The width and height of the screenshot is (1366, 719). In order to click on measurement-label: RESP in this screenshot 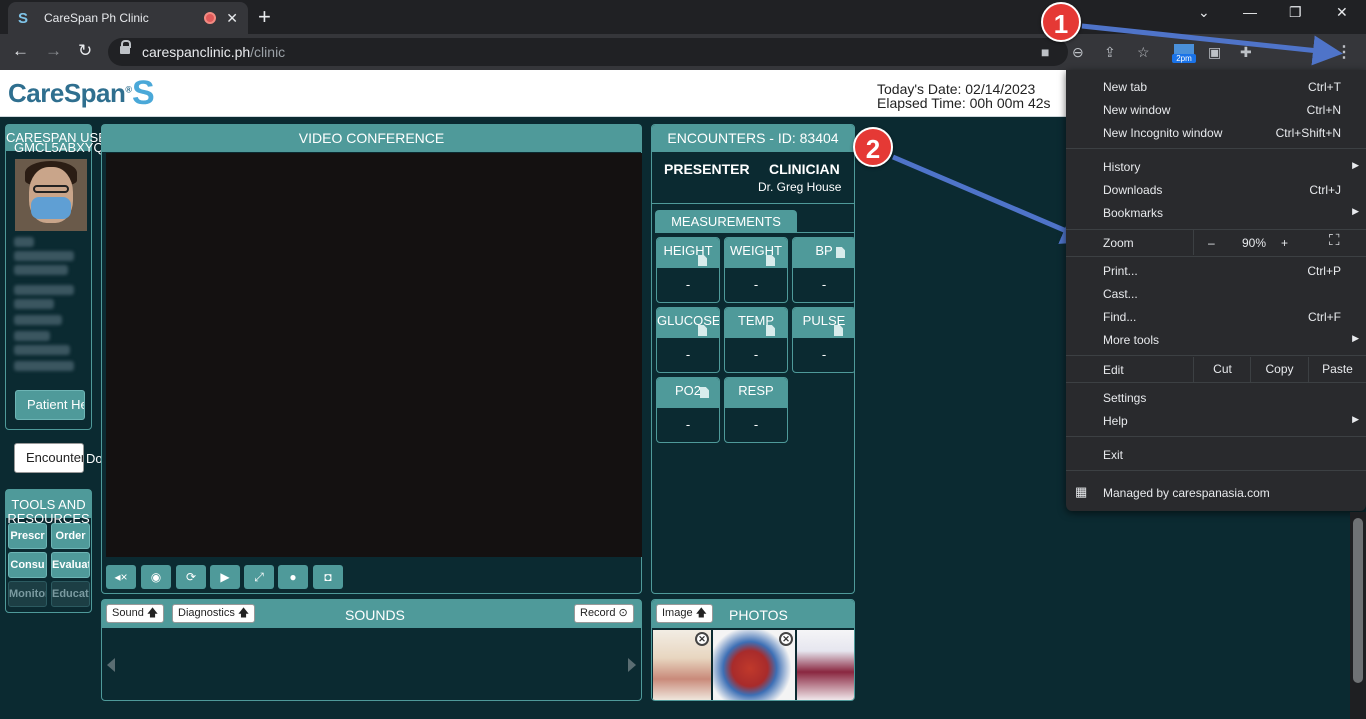, I will do `click(756, 390)`.